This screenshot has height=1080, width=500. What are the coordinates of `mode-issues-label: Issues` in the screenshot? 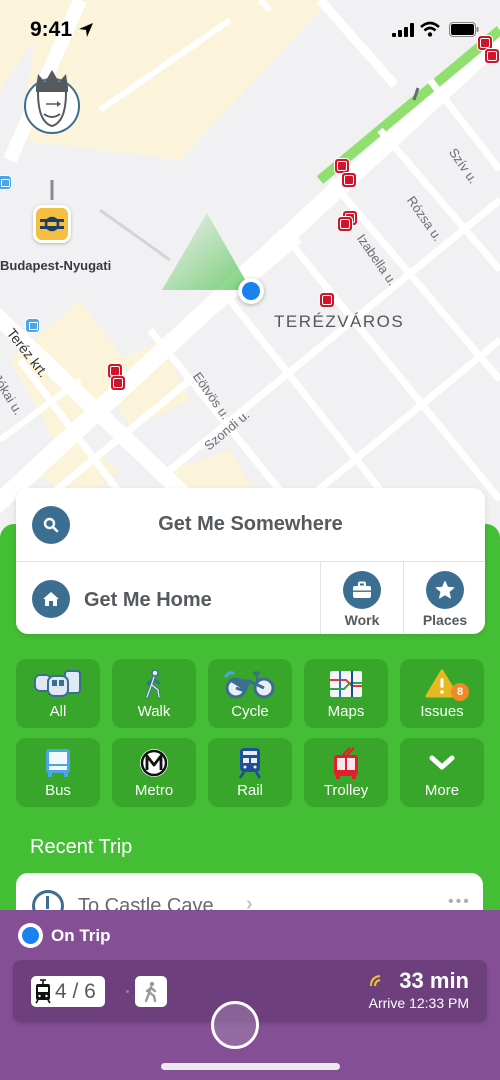 It's located at (442, 711).